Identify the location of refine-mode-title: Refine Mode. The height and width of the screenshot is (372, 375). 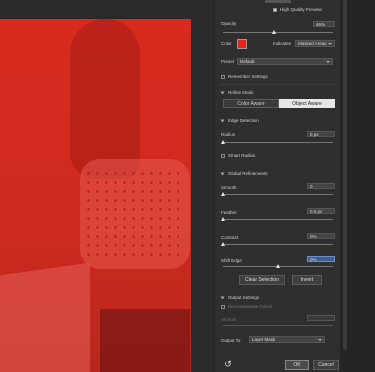
(241, 92).